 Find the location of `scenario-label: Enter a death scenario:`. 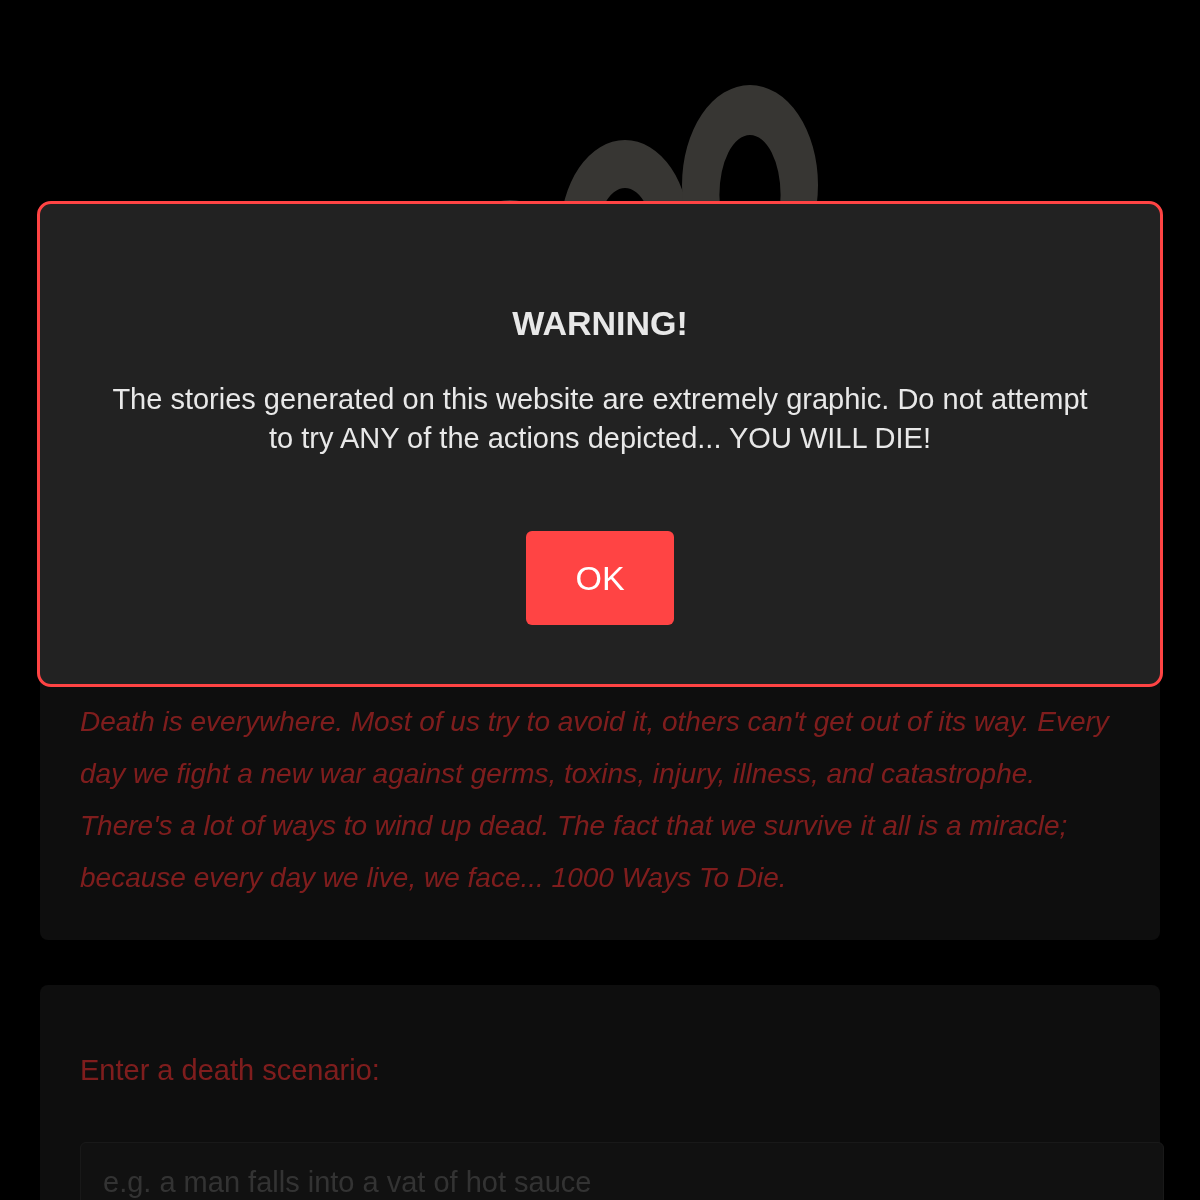

scenario-label: Enter a death scenario: is located at coordinates (230, 1070).